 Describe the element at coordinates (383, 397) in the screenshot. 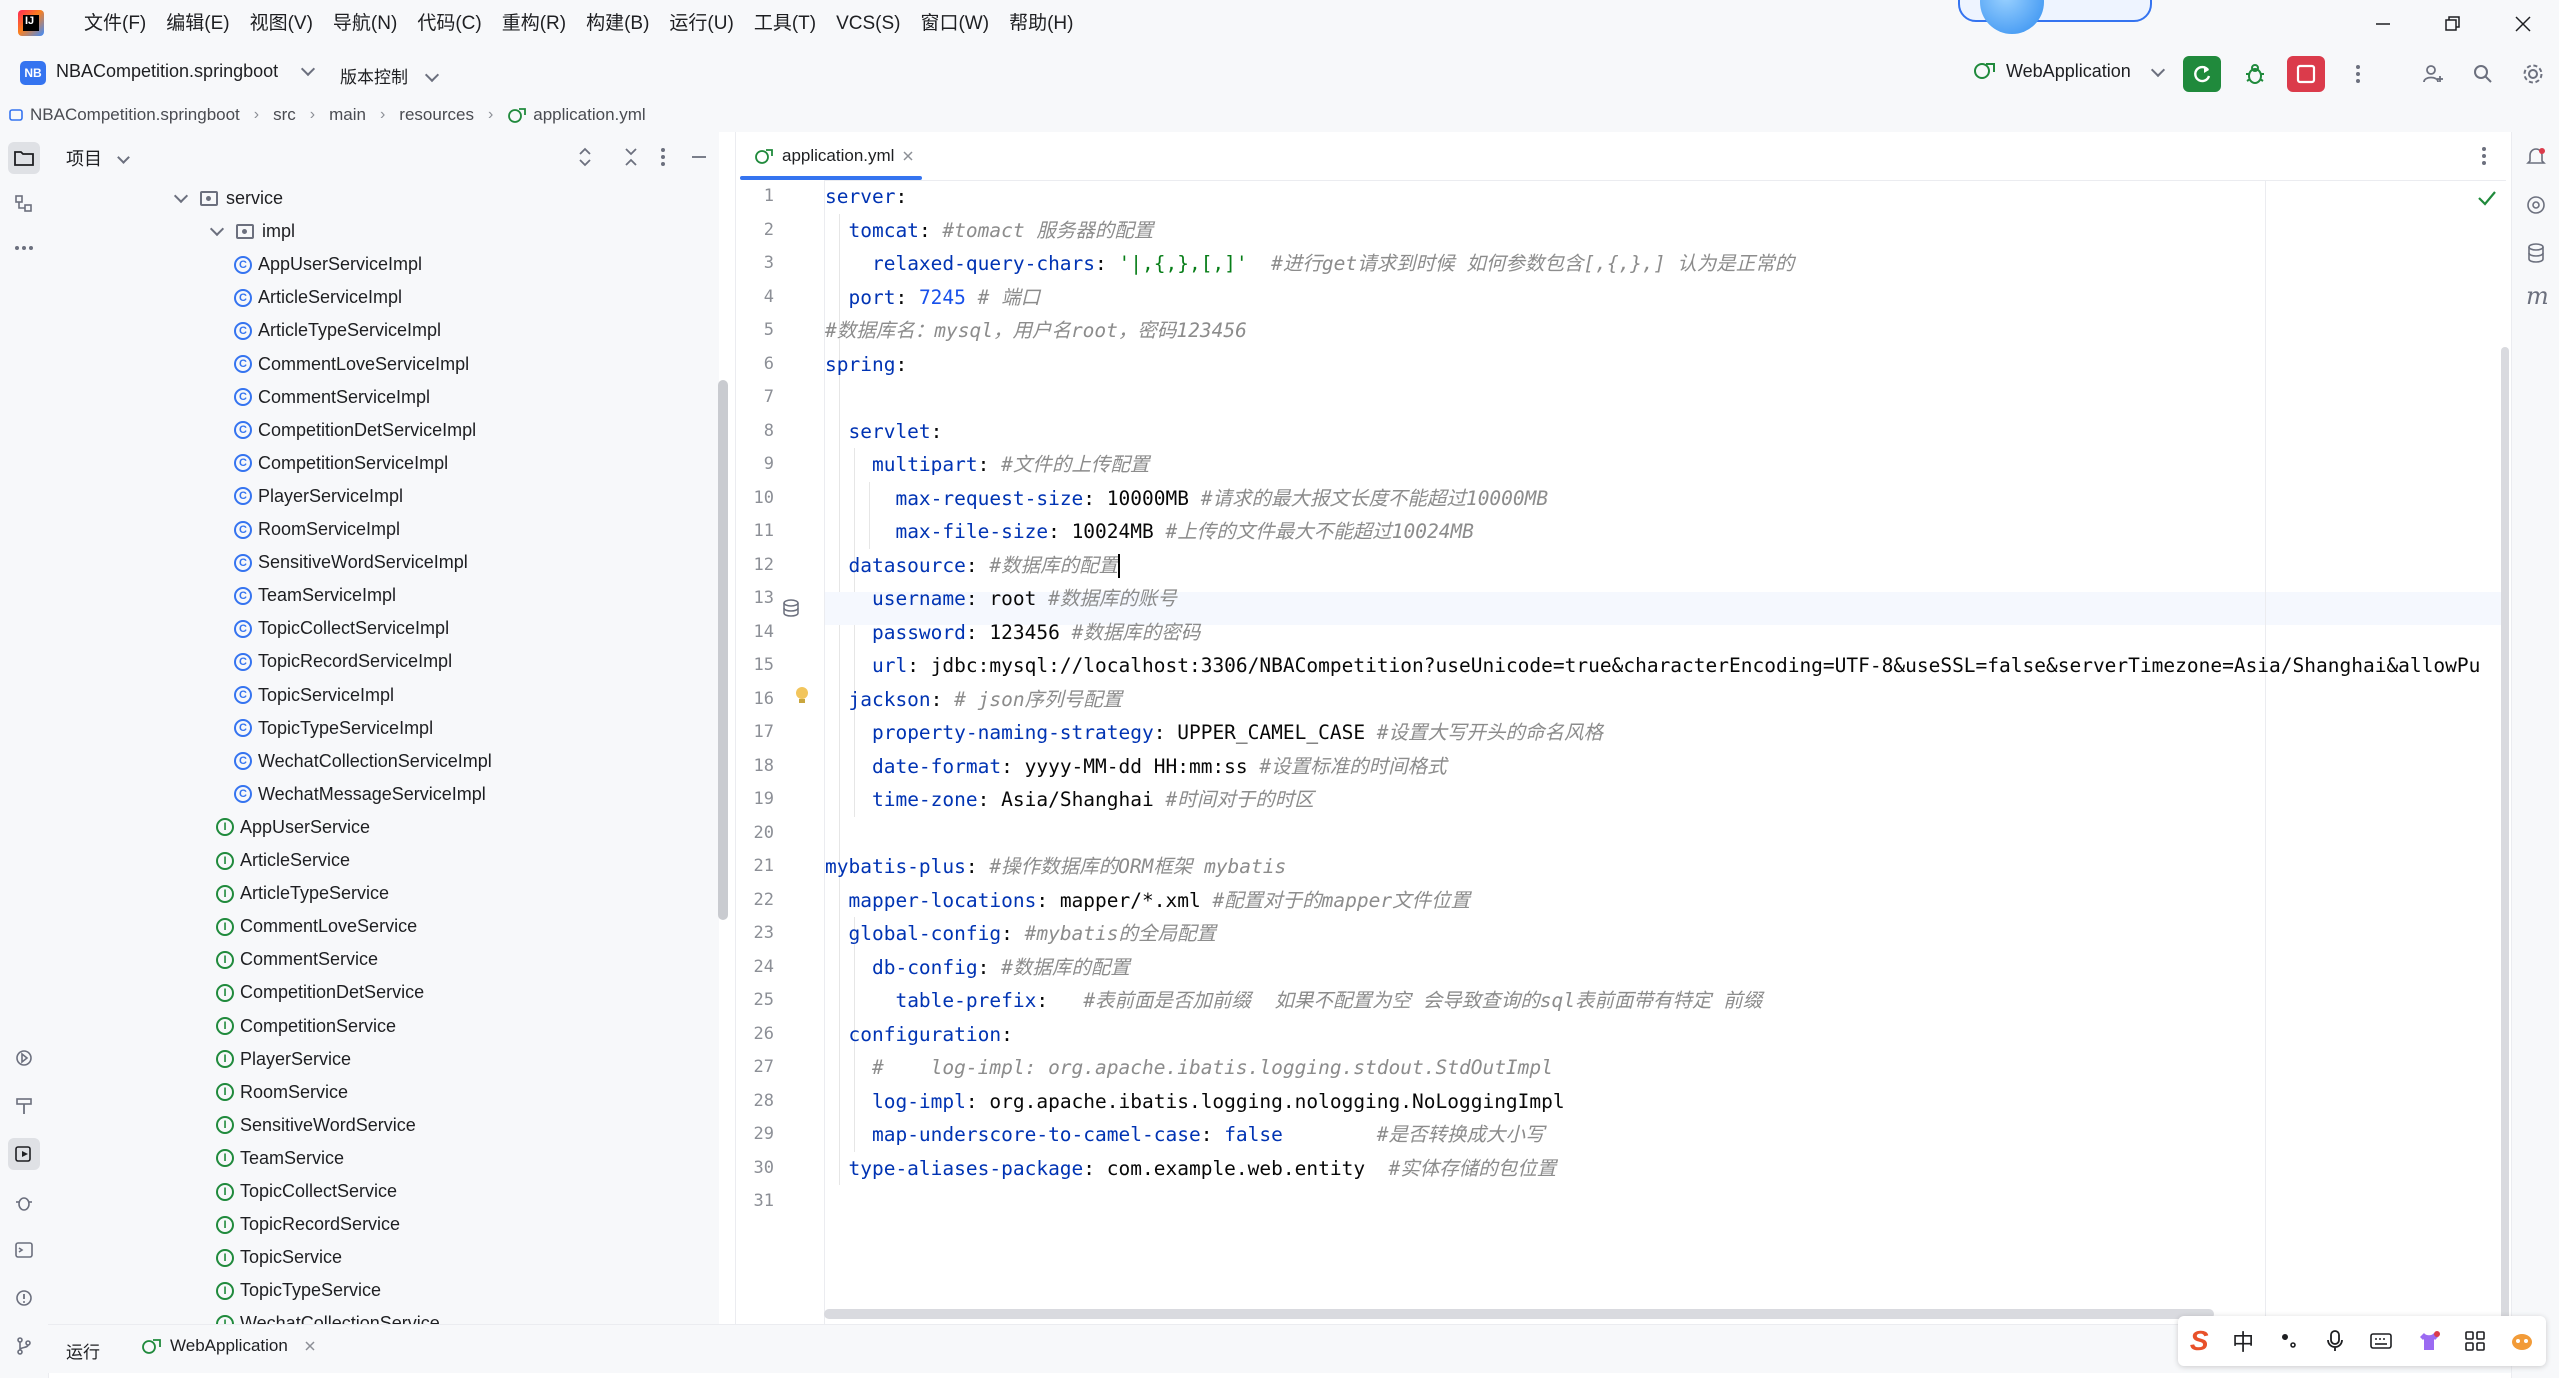

I see `tree-item-class: C CommentServiceImpl` at that location.